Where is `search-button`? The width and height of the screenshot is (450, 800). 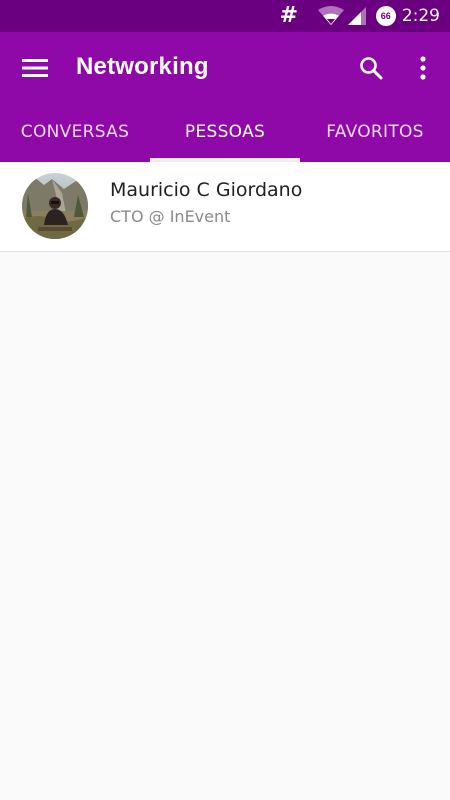
search-button is located at coordinates (371, 68).